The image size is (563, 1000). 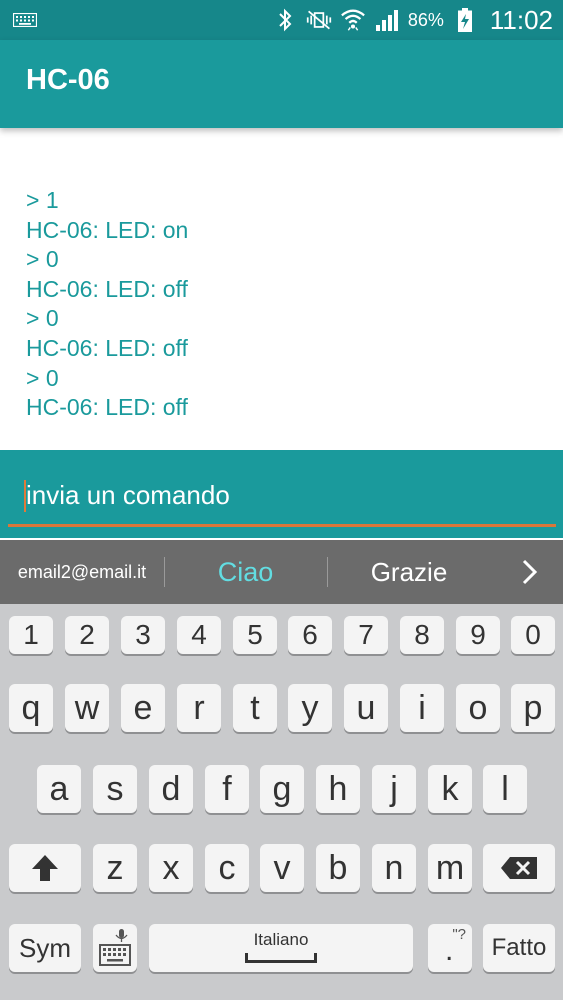 I want to click on wifi-icon, so click(x=353, y=20).